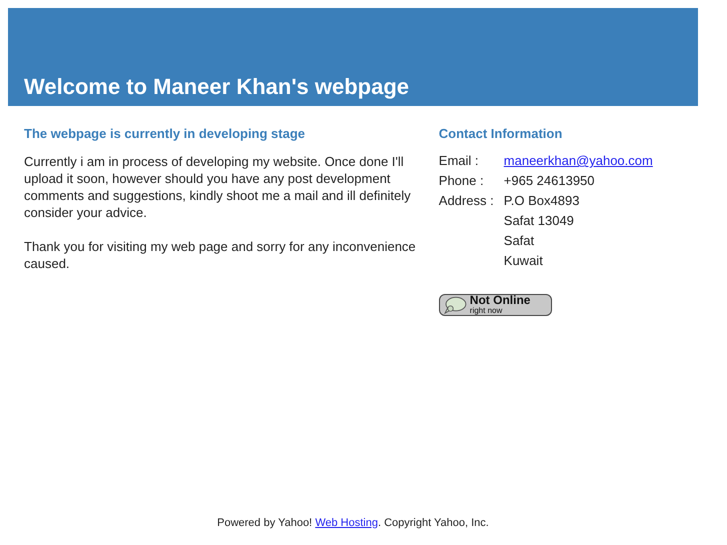 The height and width of the screenshot is (545, 727). What do you see at coordinates (542, 201) in the screenshot?
I see `field-value: P.O Box4893` at bounding box center [542, 201].